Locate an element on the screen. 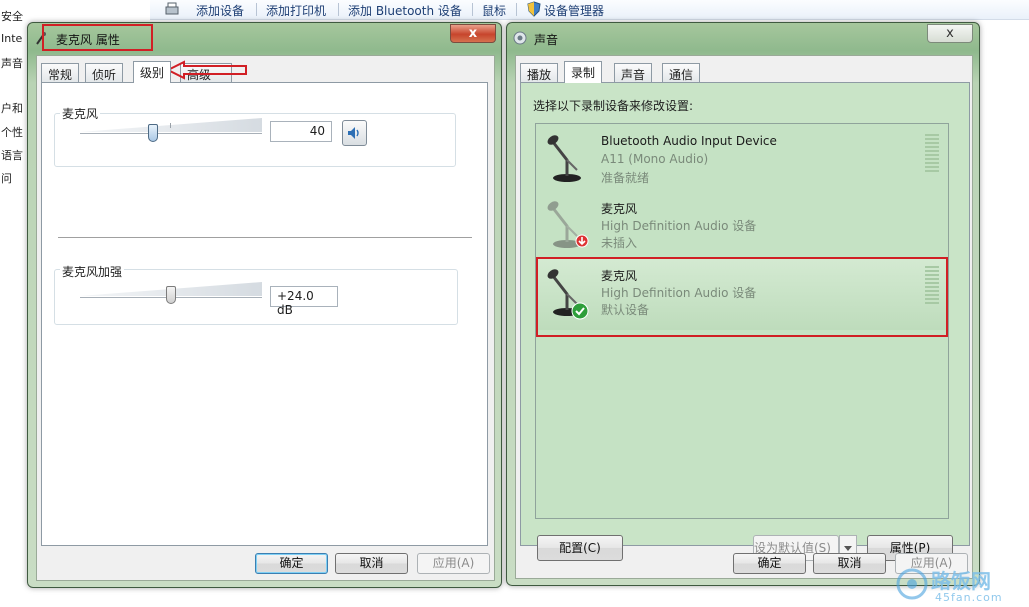 The height and width of the screenshot is (607, 1029). configure-button: 配置(C) is located at coordinates (580, 548).